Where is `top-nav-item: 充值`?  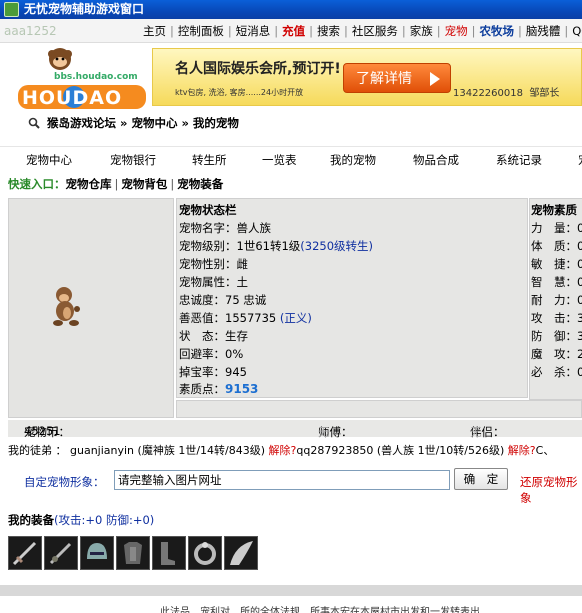 top-nav-item: 充值 is located at coordinates (293, 31).